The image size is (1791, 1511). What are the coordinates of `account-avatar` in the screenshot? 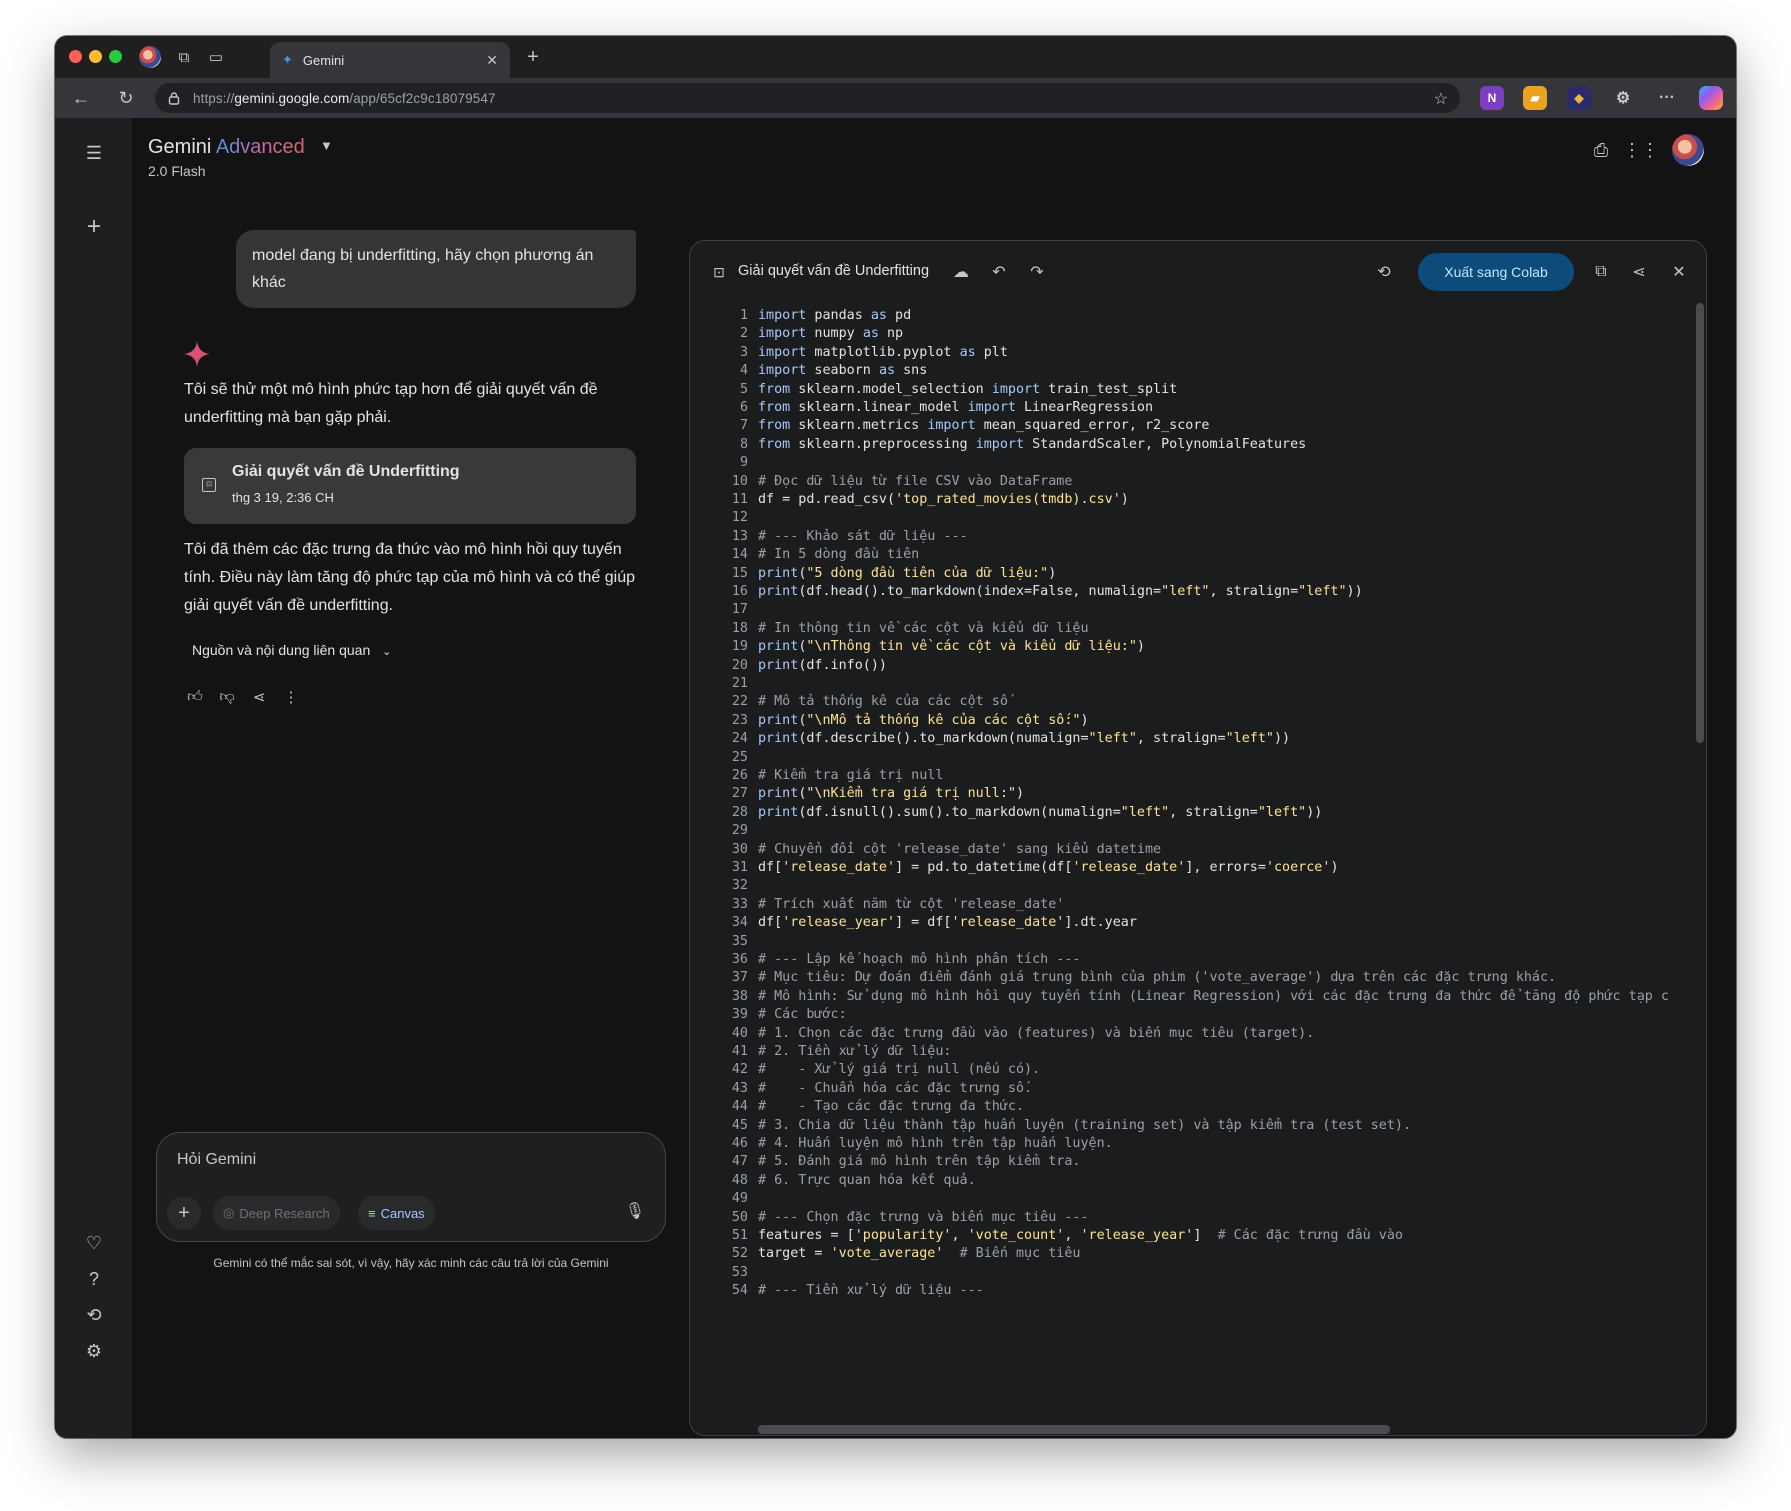 It's located at (1688, 150).